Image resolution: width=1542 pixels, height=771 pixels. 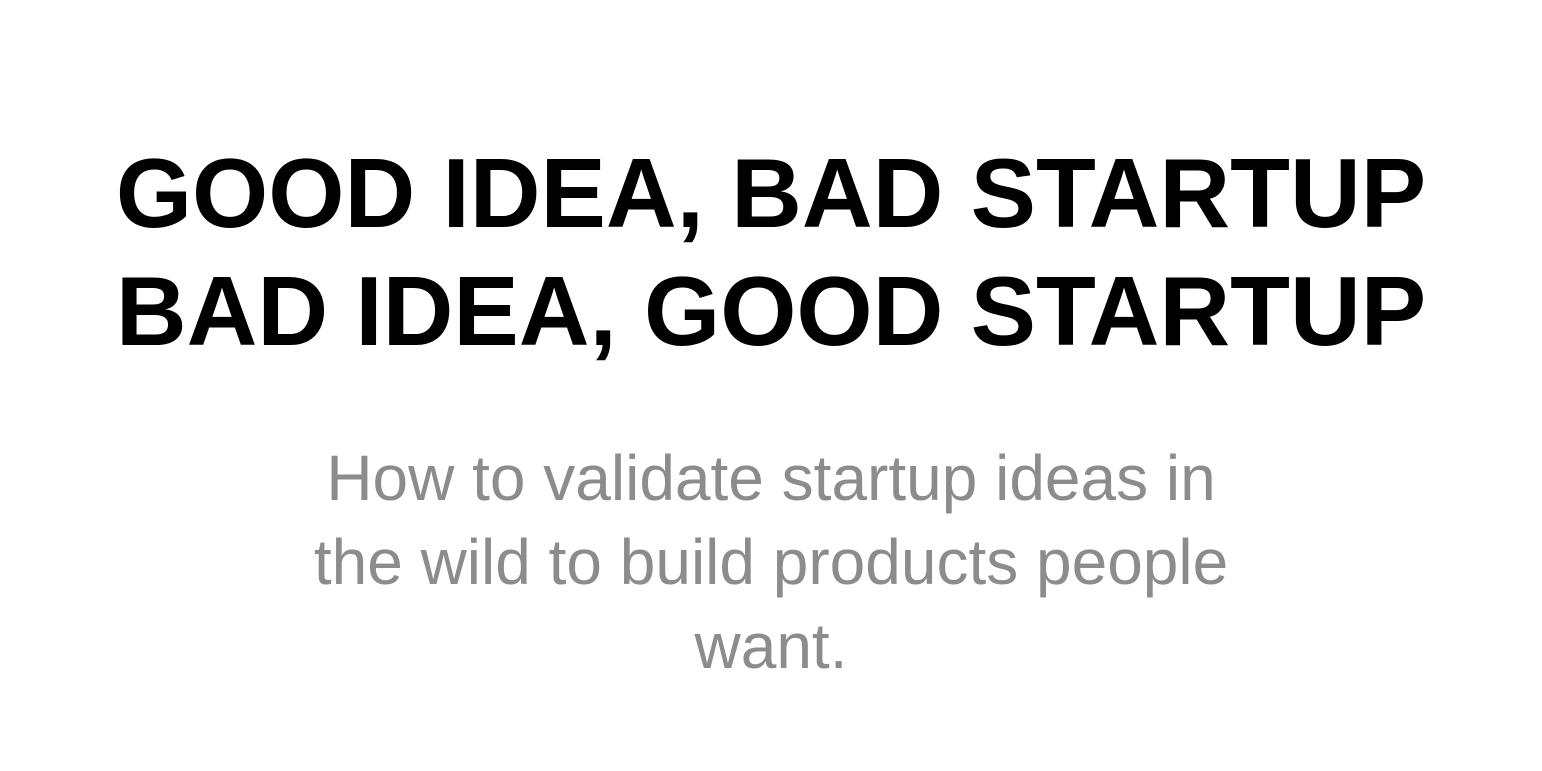 What do you see at coordinates (771, 193) in the screenshot?
I see `title-line-1: GOOD IDEA, BAD STARTUP` at bounding box center [771, 193].